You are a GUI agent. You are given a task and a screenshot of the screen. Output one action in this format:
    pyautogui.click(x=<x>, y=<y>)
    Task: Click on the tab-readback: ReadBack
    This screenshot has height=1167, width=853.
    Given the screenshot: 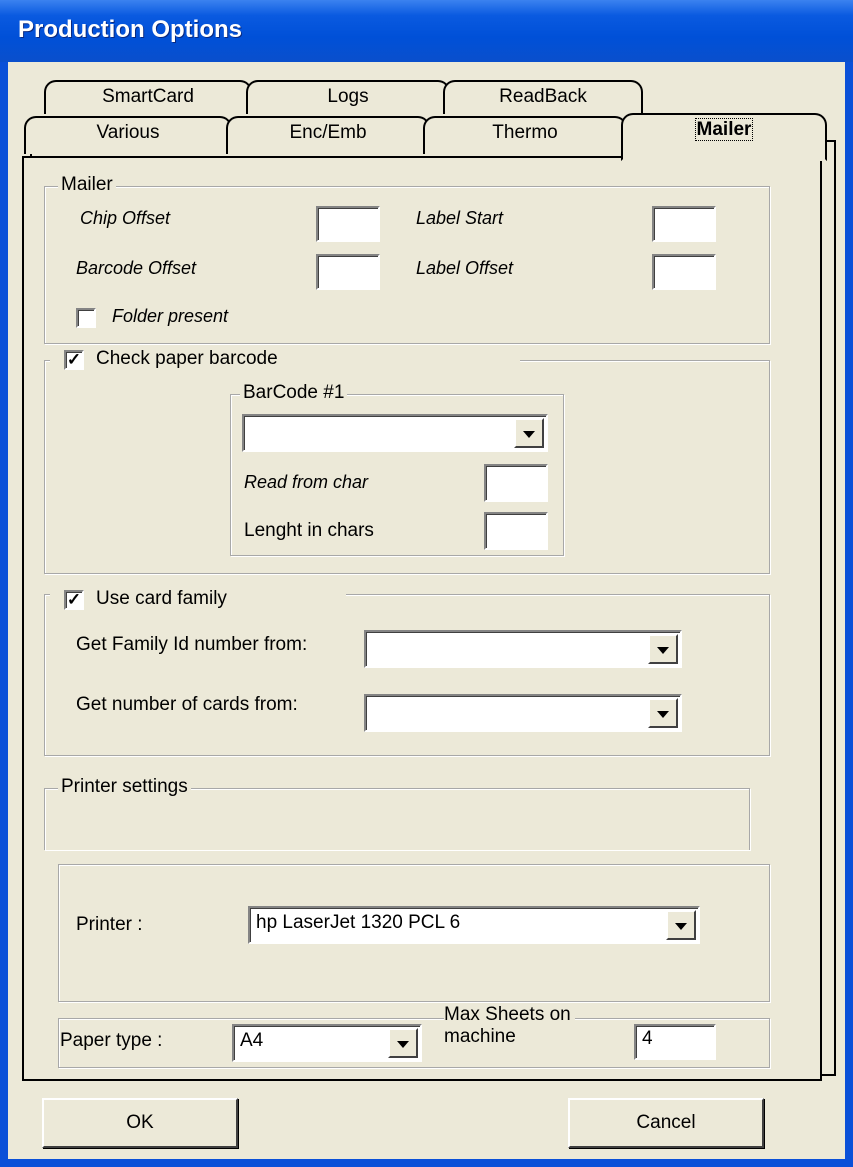 What is the action you would take?
    pyautogui.click(x=543, y=97)
    